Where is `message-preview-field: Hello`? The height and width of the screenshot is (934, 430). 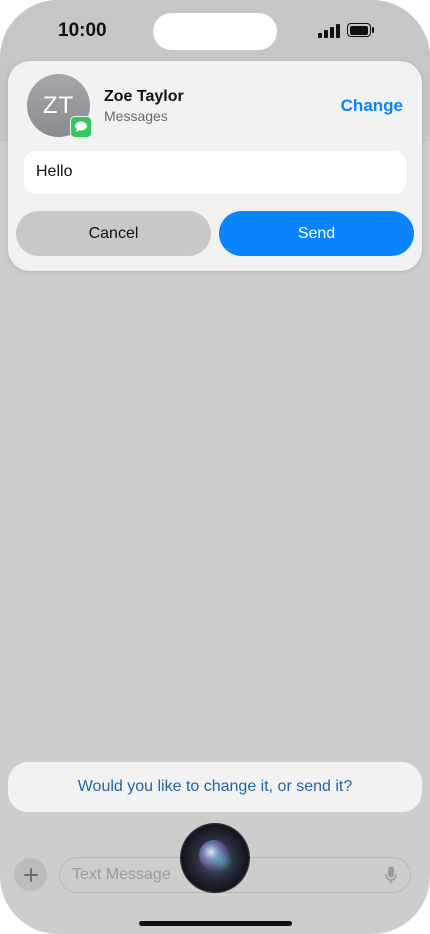
message-preview-field: Hello is located at coordinates (215, 172).